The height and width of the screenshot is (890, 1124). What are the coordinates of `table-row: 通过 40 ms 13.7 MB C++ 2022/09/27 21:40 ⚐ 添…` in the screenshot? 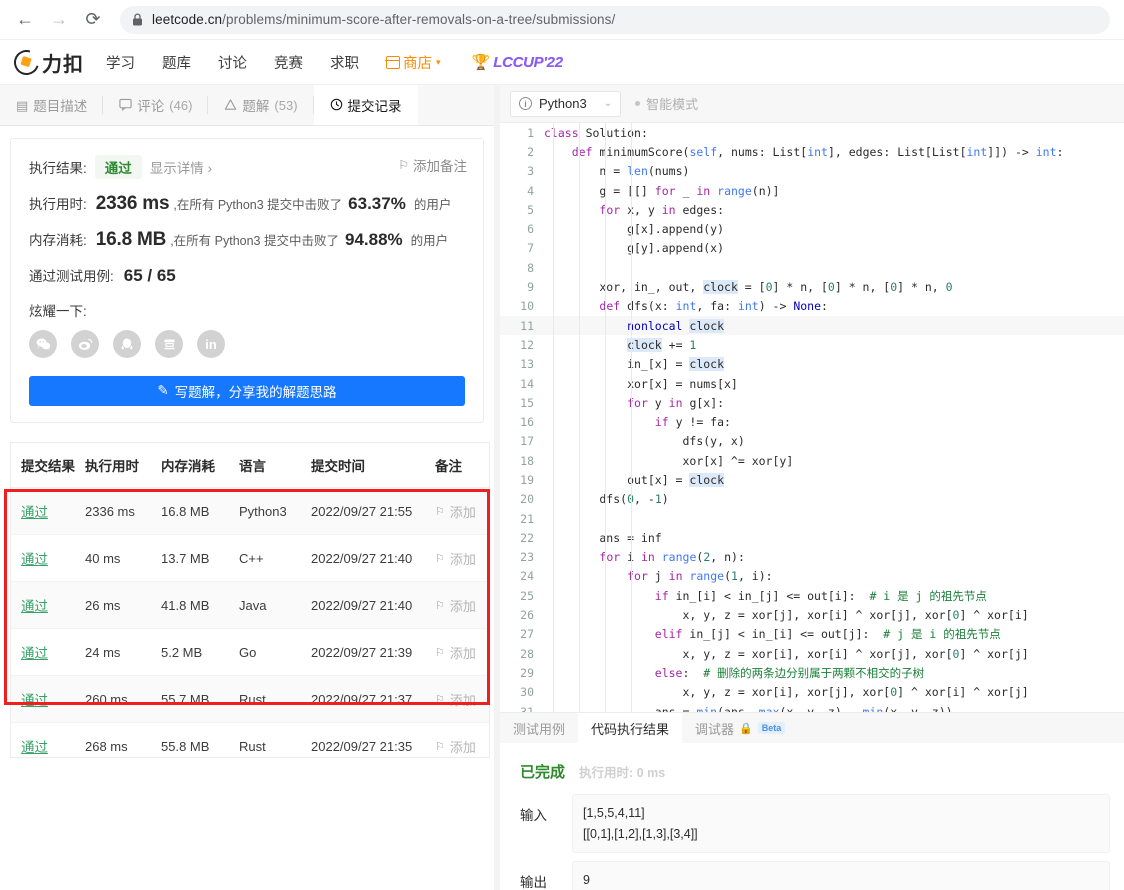 It's located at (250, 558).